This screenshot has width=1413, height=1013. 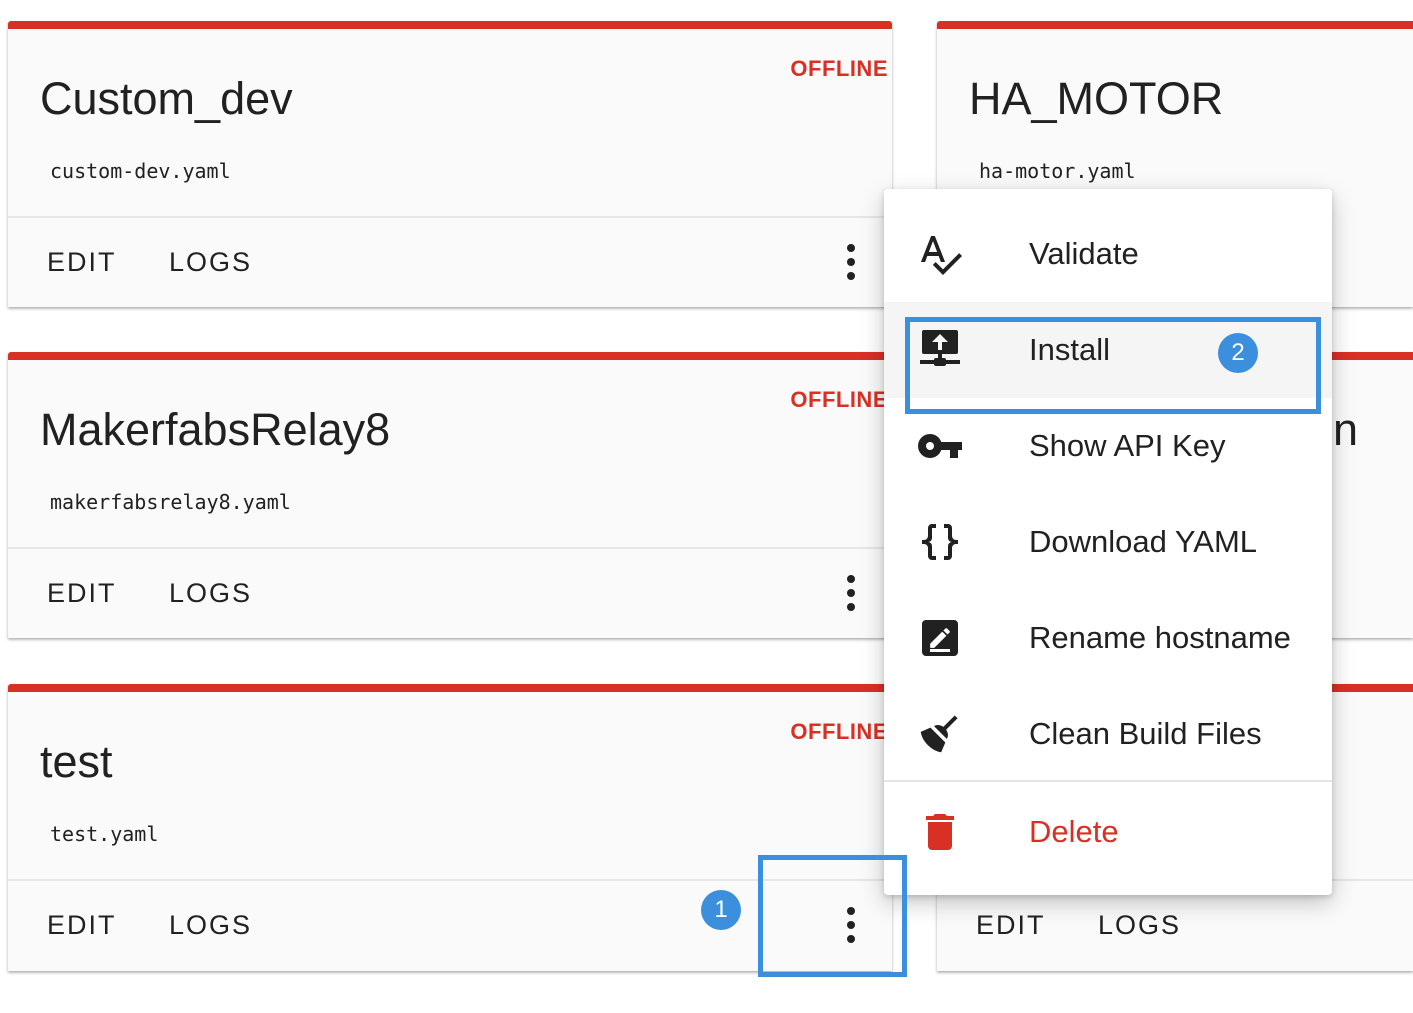 What do you see at coordinates (1057, 171) in the screenshot?
I see `device-config-file: ha-motor.yaml` at bounding box center [1057, 171].